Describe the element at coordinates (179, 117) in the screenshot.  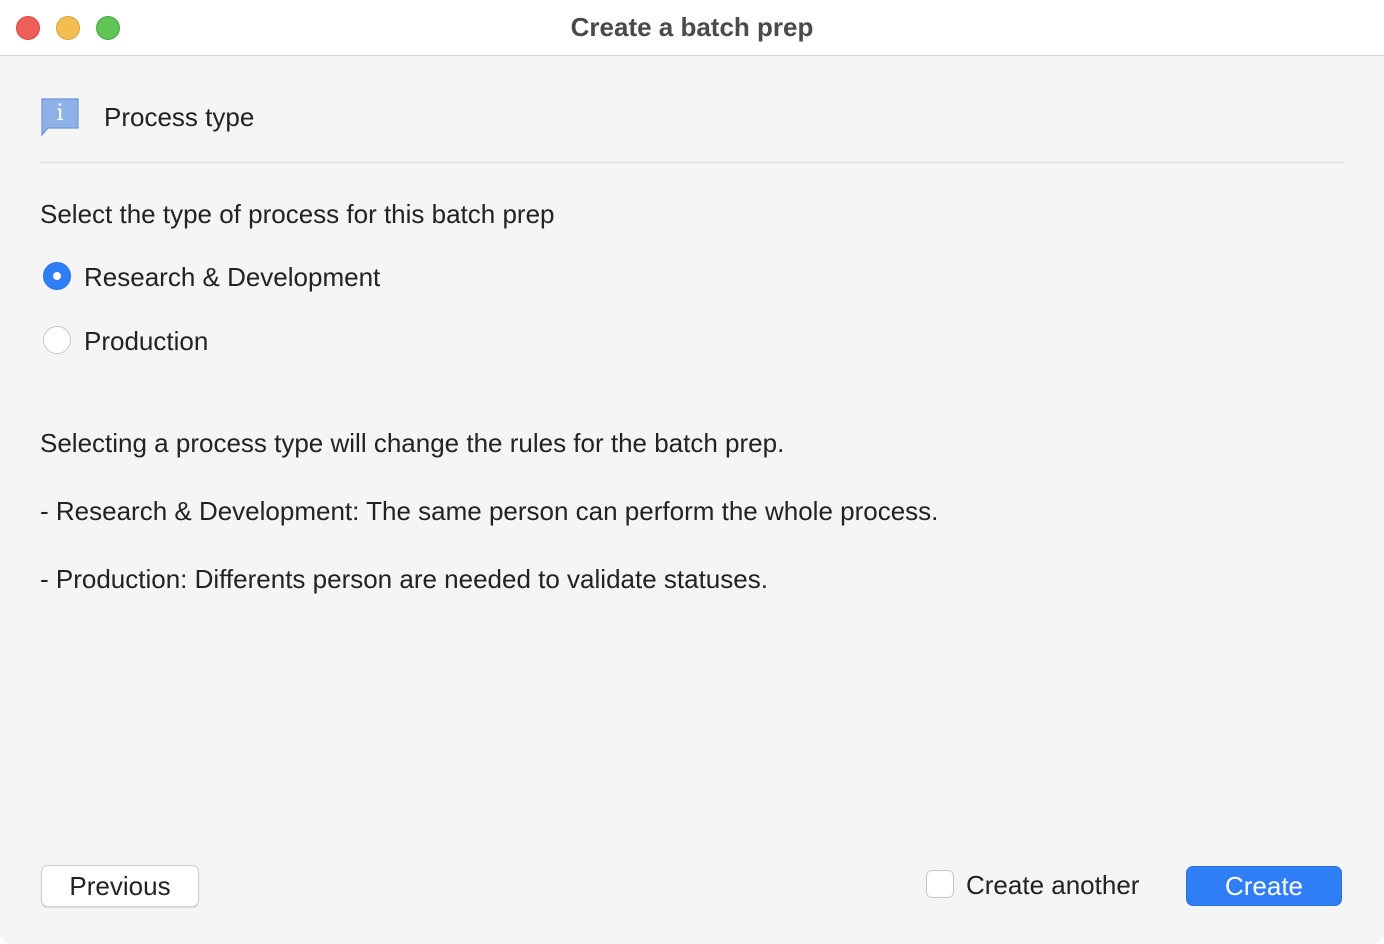
I see `section-title: Process type` at that location.